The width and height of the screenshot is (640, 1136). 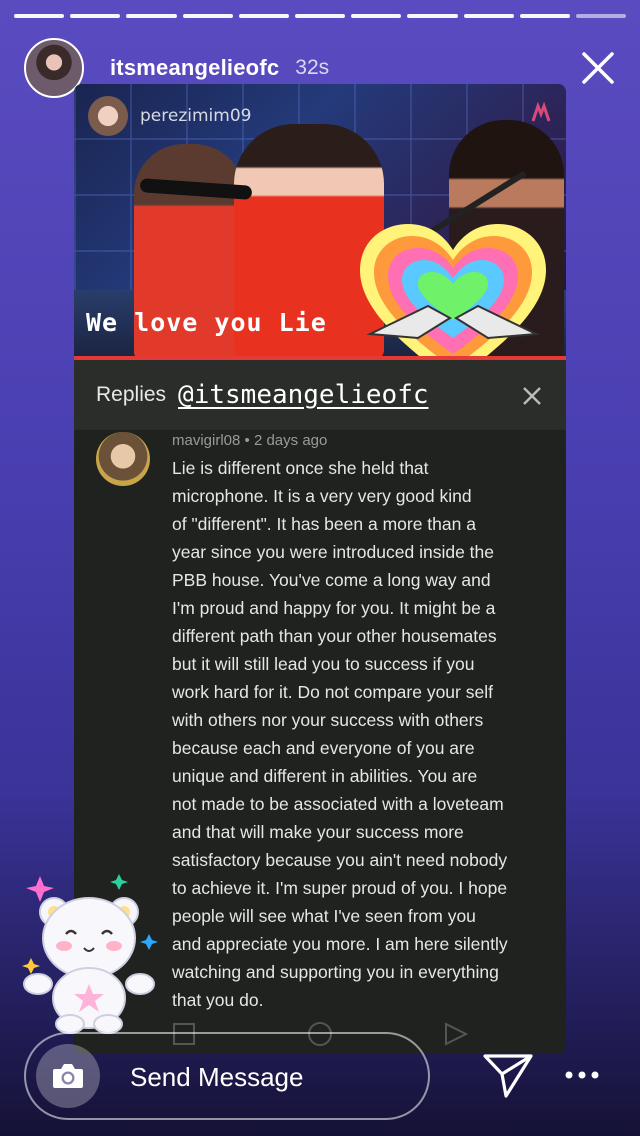 I want to click on camera-icon, so click(x=68, y=1076).